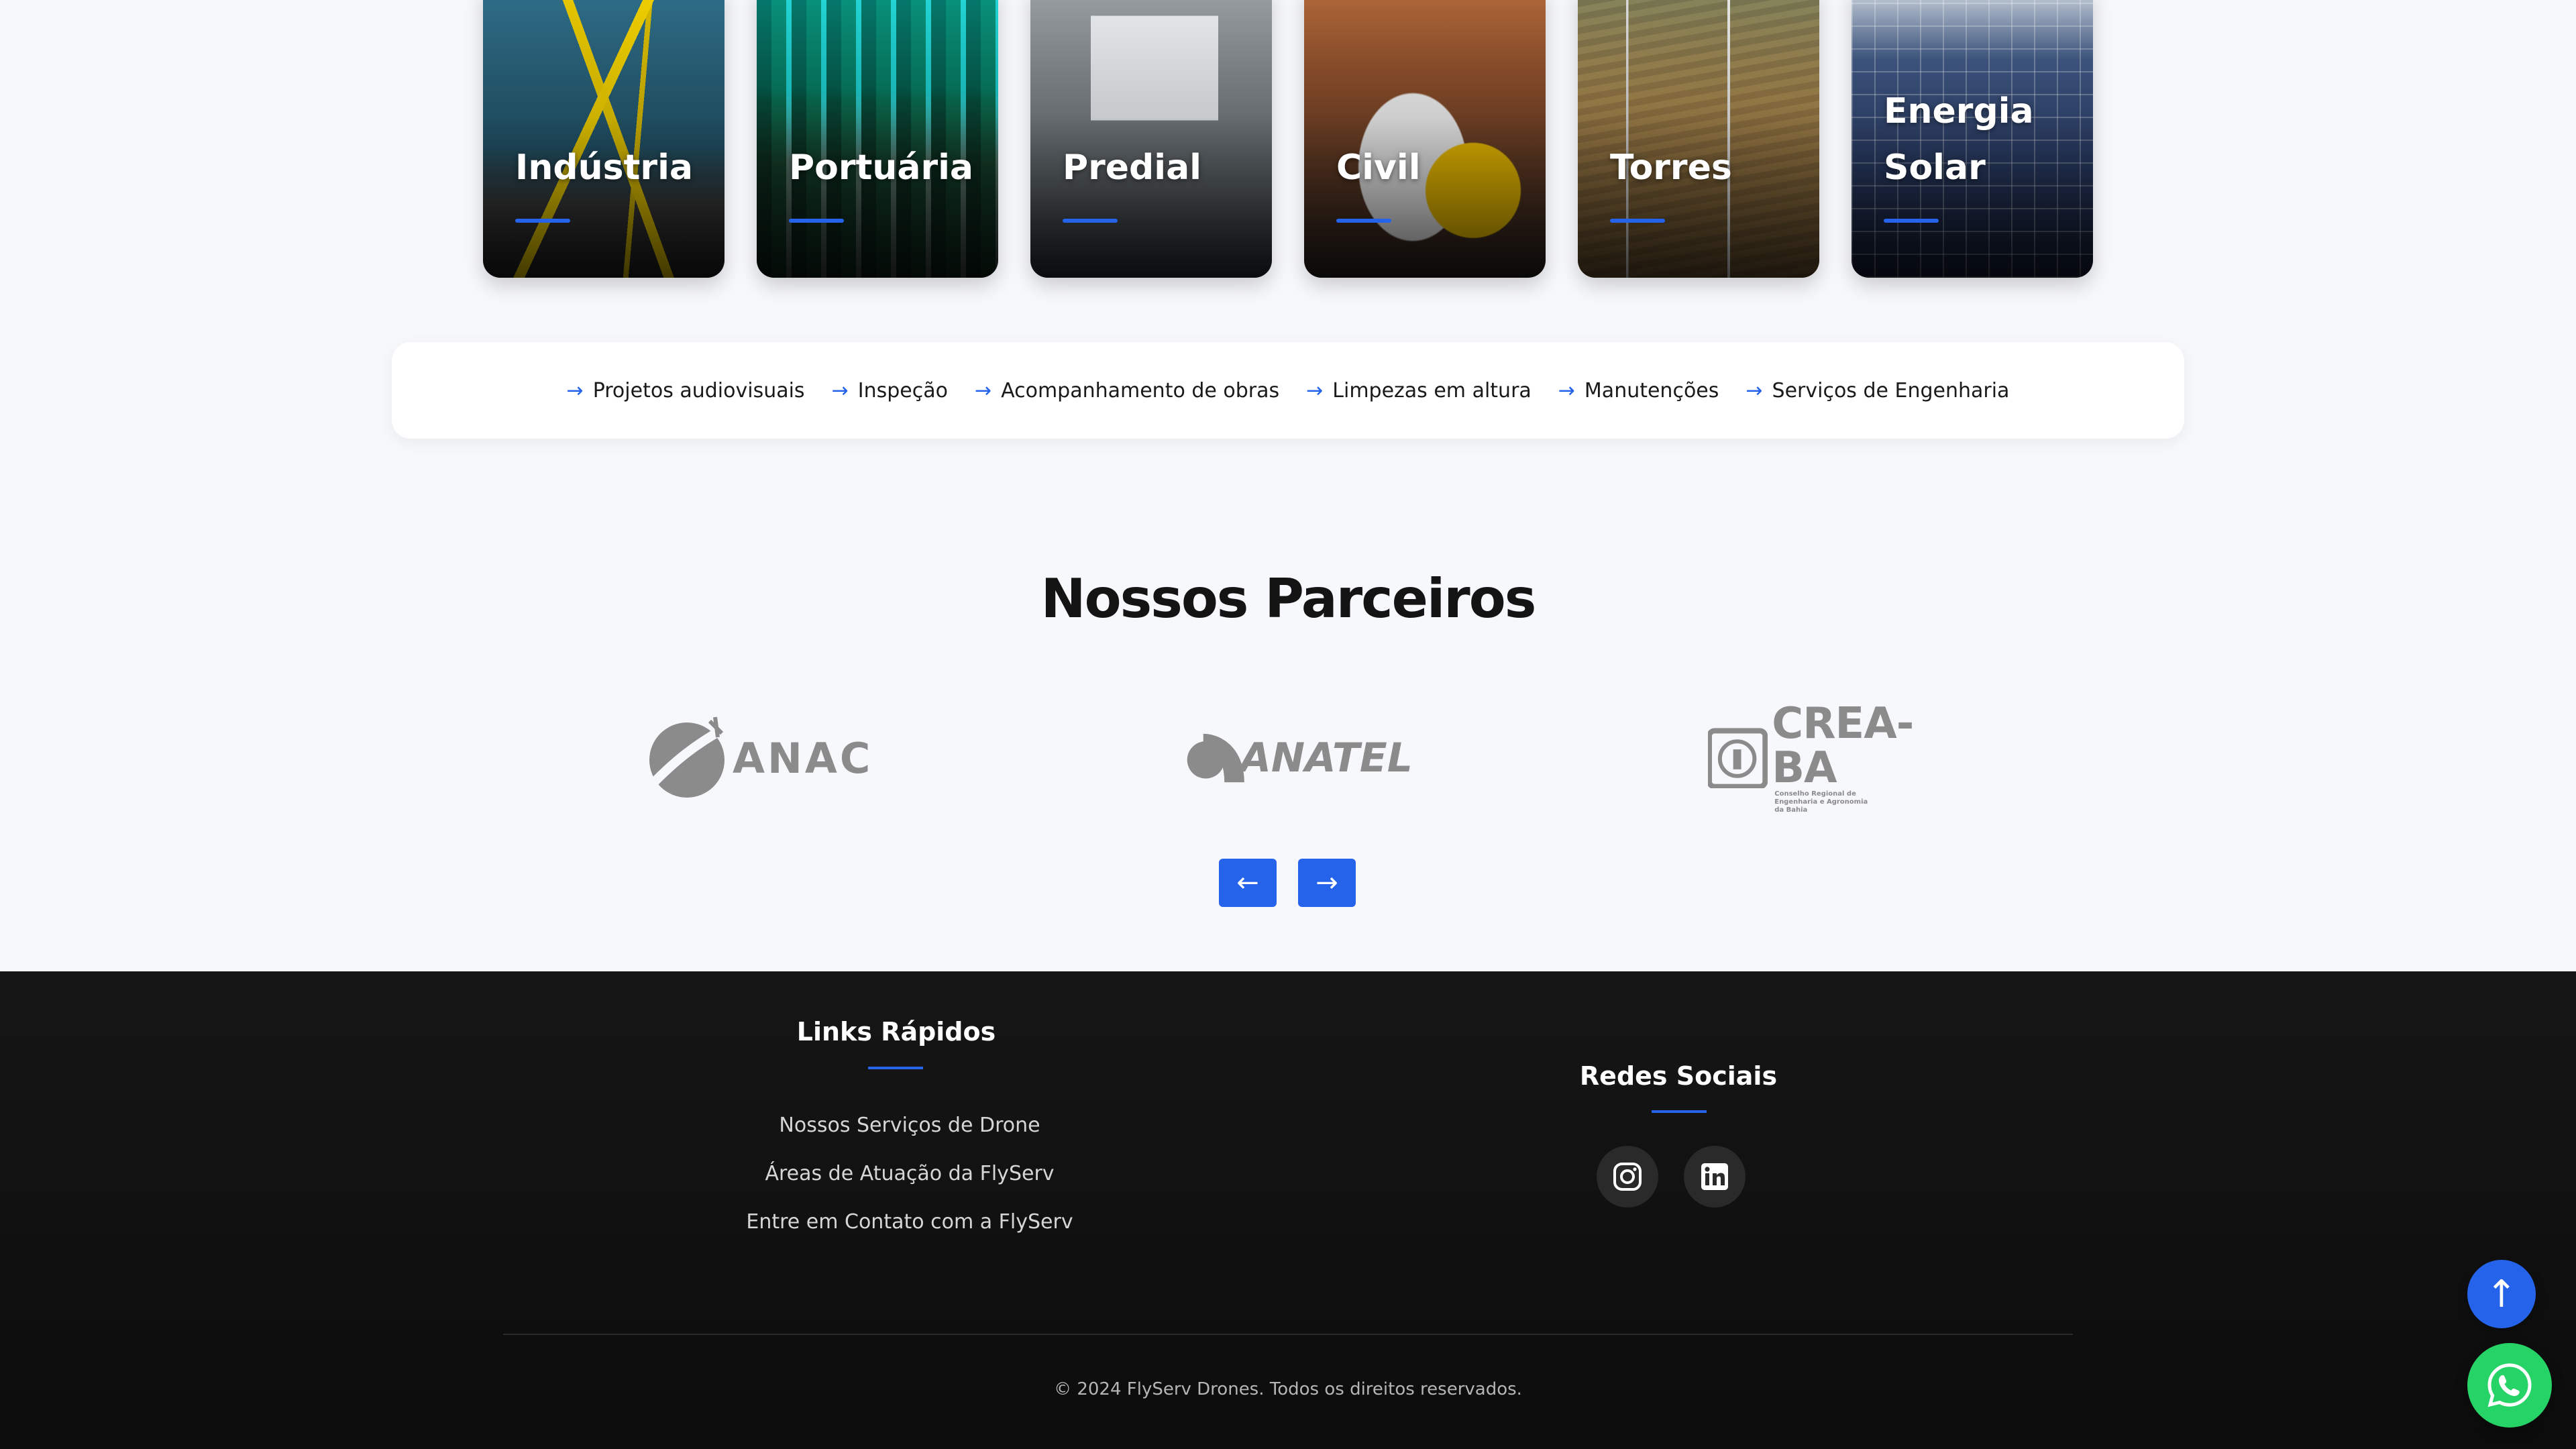  Describe the element at coordinates (1959, 139) in the screenshot. I see `area-card-title: Energia Solar` at that location.